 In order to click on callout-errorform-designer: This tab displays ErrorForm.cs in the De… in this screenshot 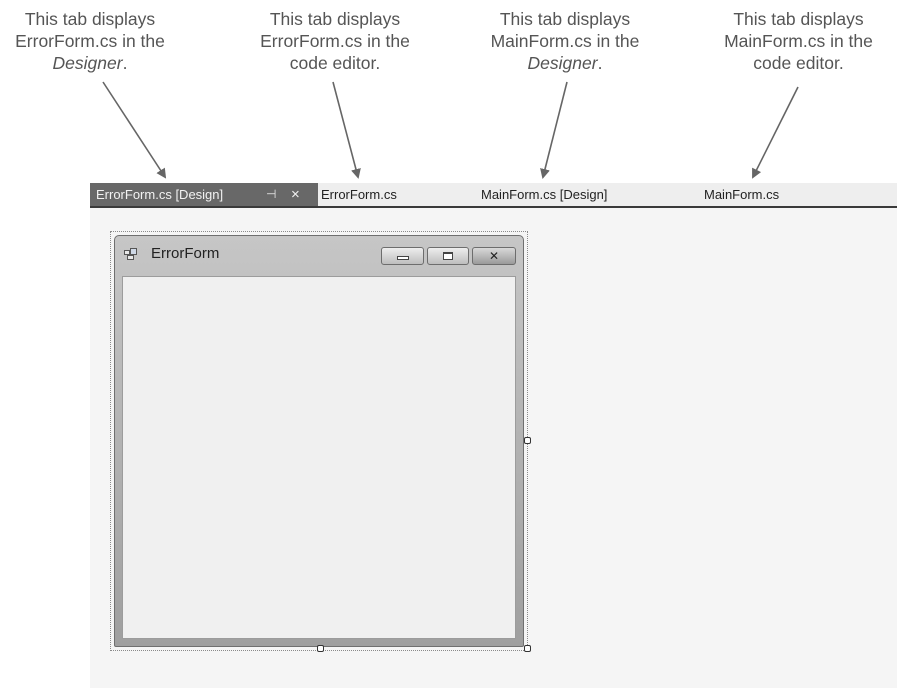, I will do `click(90, 41)`.